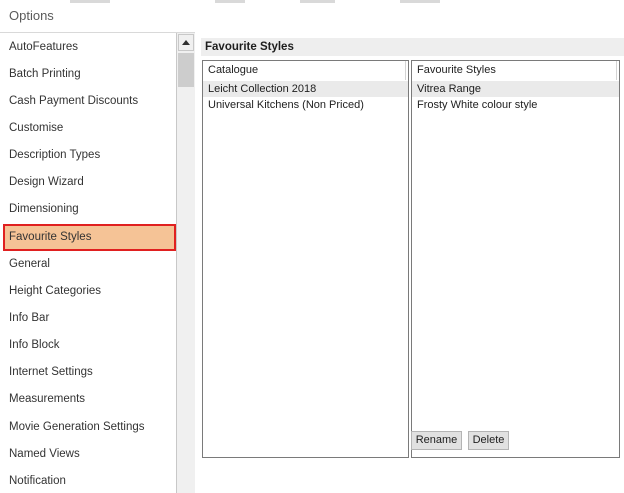  I want to click on sidebar-item-description-types: Description Types, so click(88, 155).